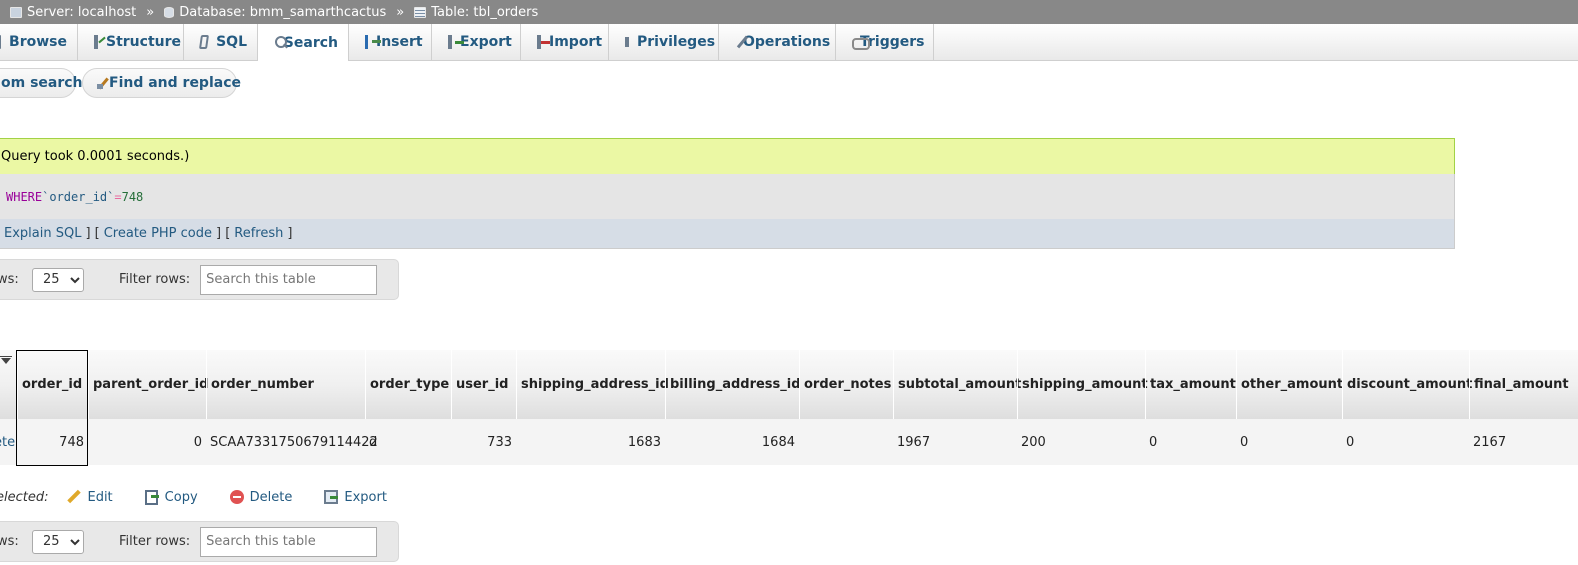 The height and width of the screenshot is (565, 1578). I want to click on column-header-order_number: order_number, so click(285, 384).